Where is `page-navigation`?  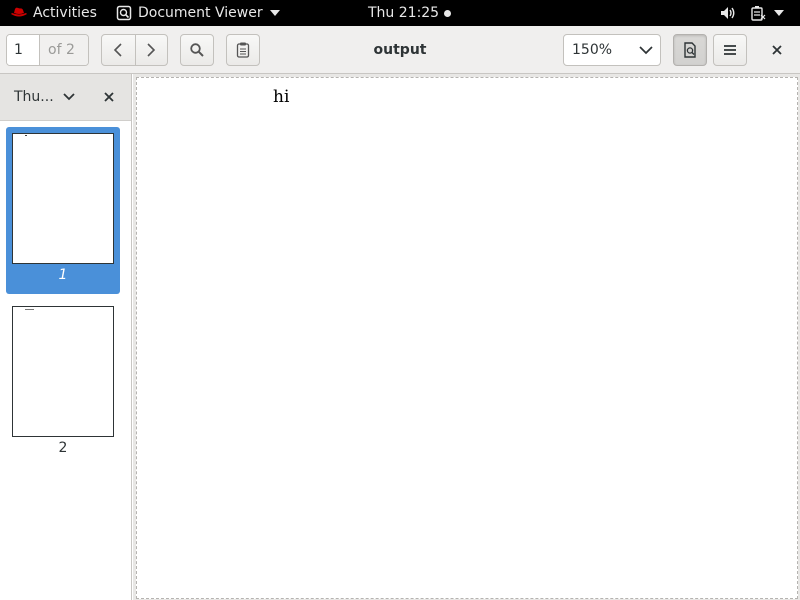
page-navigation is located at coordinates (134, 50).